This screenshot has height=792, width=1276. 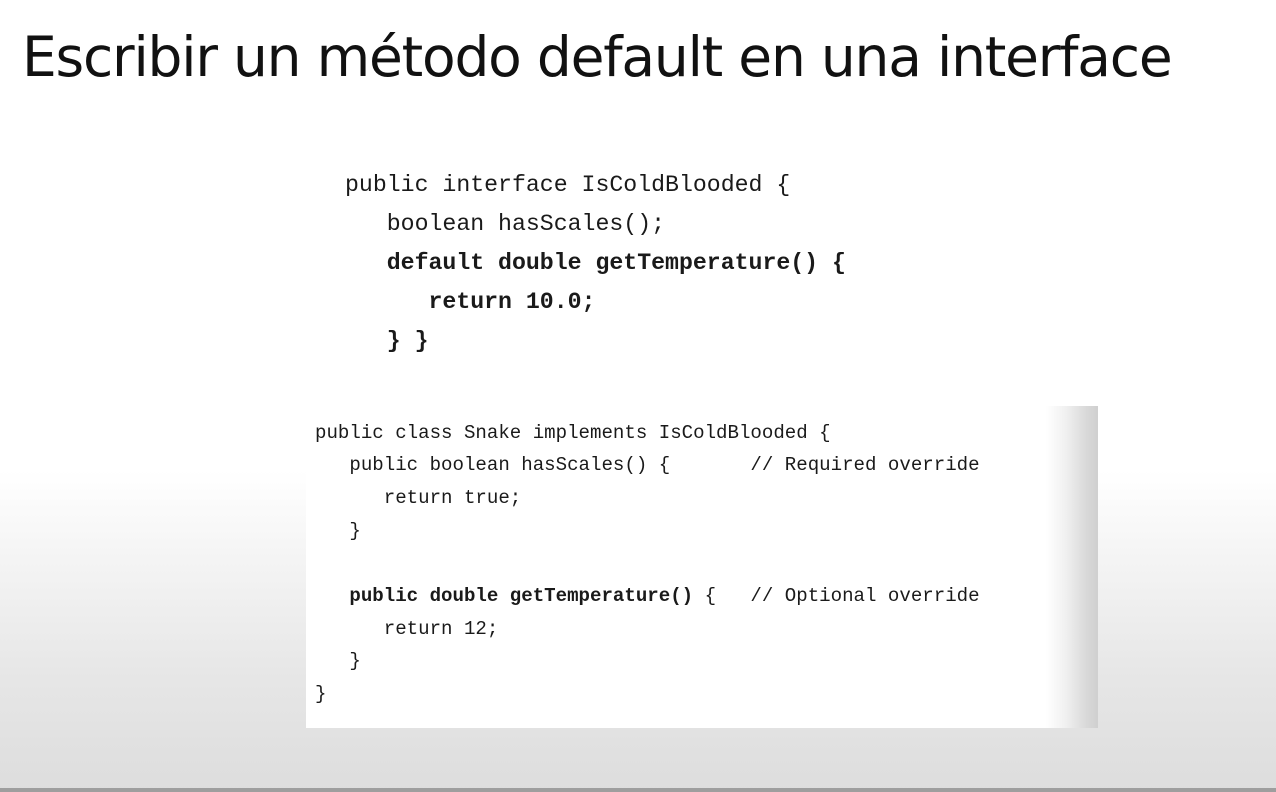 What do you see at coordinates (470, 302) in the screenshot?
I see `code-line-bold: return 10.0;` at bounding box center [470, 302].